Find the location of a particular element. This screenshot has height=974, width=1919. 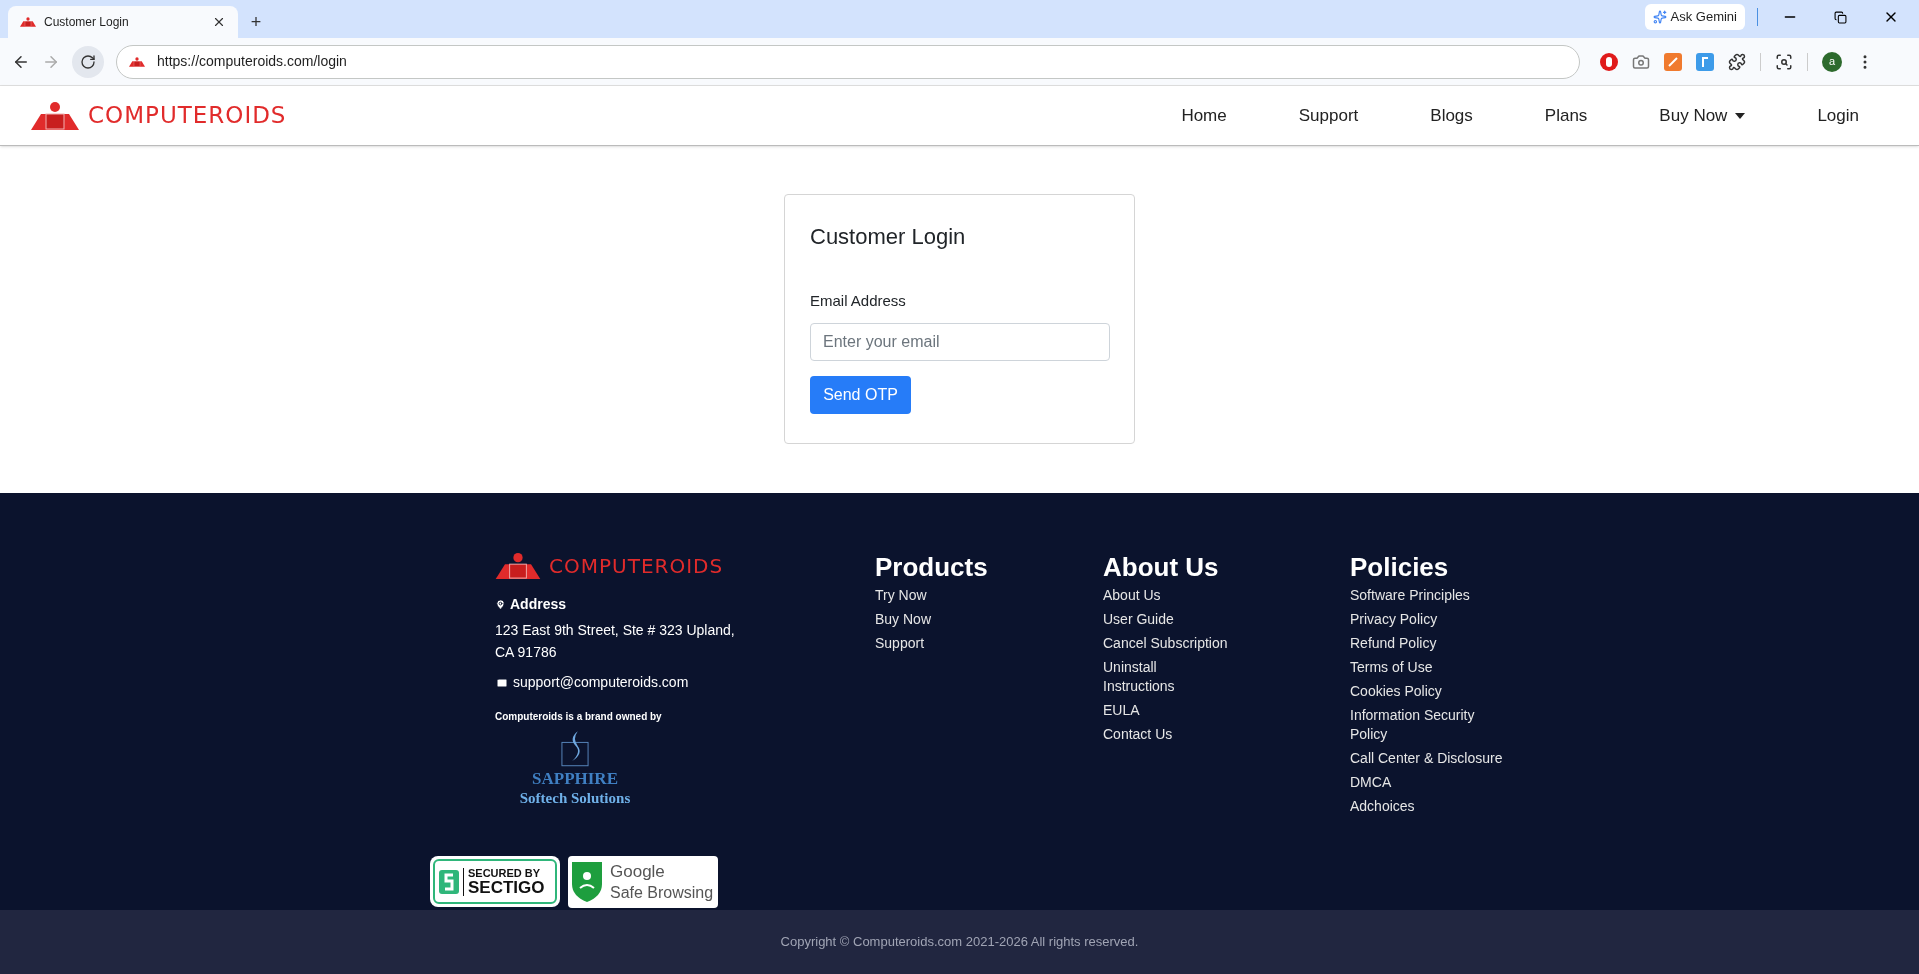

email-field: Enter your email is located at coordinates (960, 341).